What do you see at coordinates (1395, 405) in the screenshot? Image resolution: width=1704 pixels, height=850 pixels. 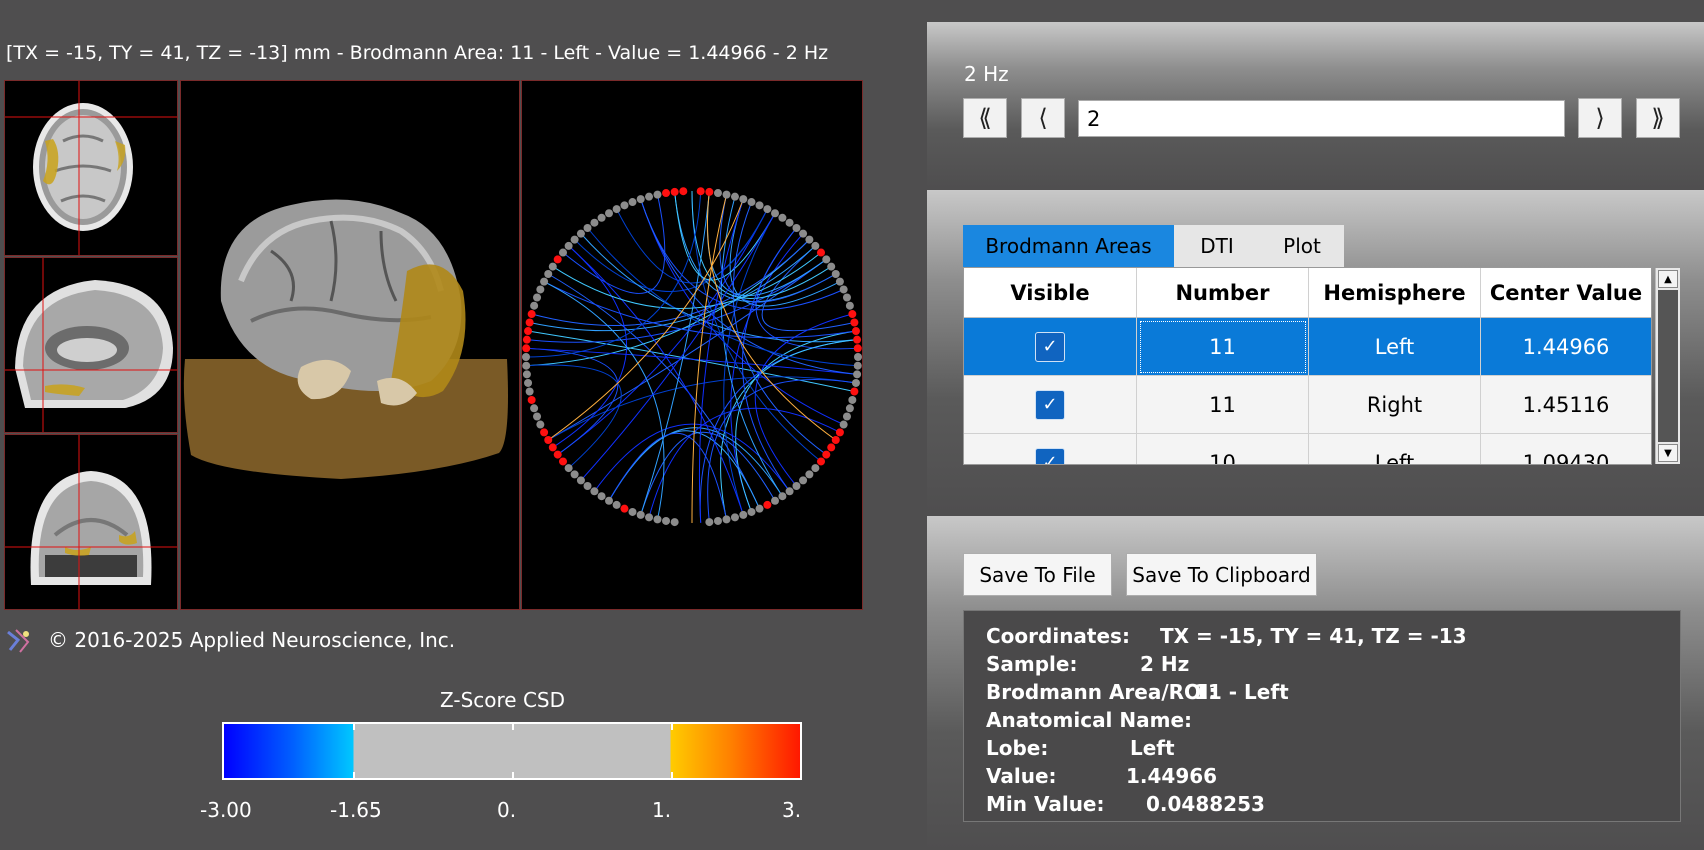 I see `hemisphere-cell: Right` at bounding box center [1395, 405].